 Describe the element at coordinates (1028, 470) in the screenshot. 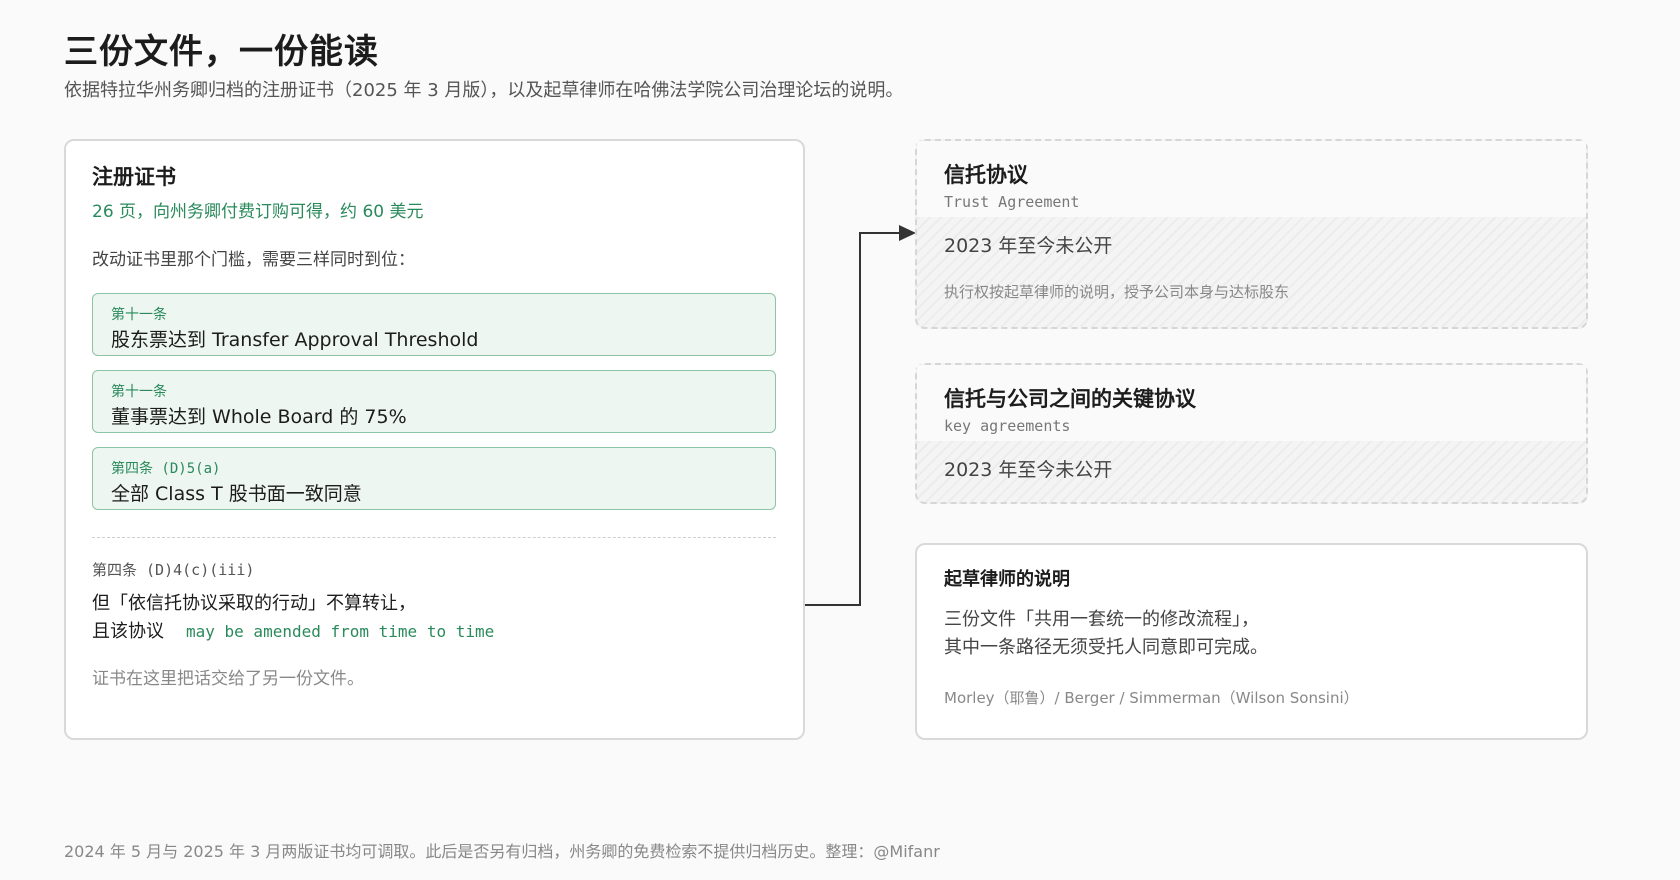

I see `key-agreements-status: 2023 年至今未公开` at that location.